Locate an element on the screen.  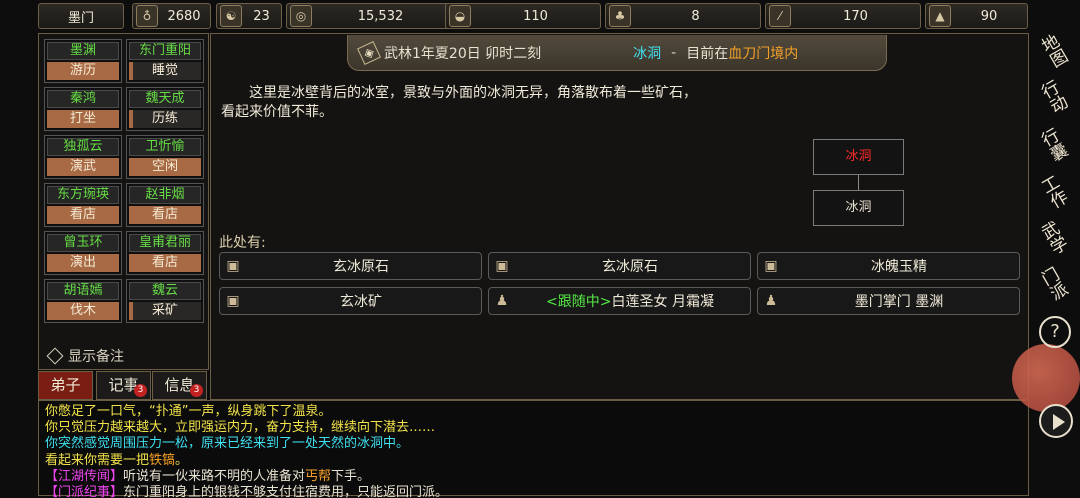
nav-inventory: 行囊 is located at coordinates (1055, 147).